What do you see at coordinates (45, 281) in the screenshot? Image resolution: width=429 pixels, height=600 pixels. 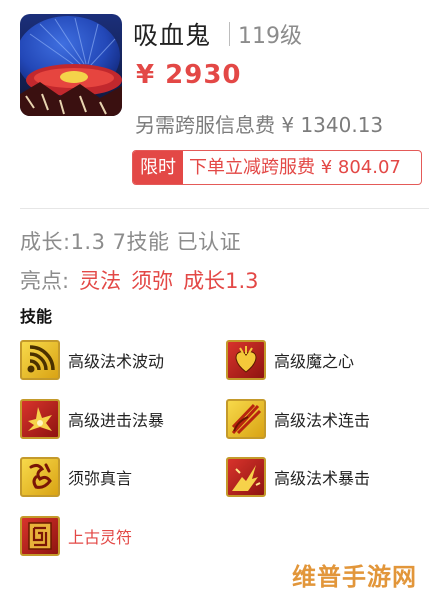 I see `highlights-label: 亮点:` at bounding box center [45, 281].